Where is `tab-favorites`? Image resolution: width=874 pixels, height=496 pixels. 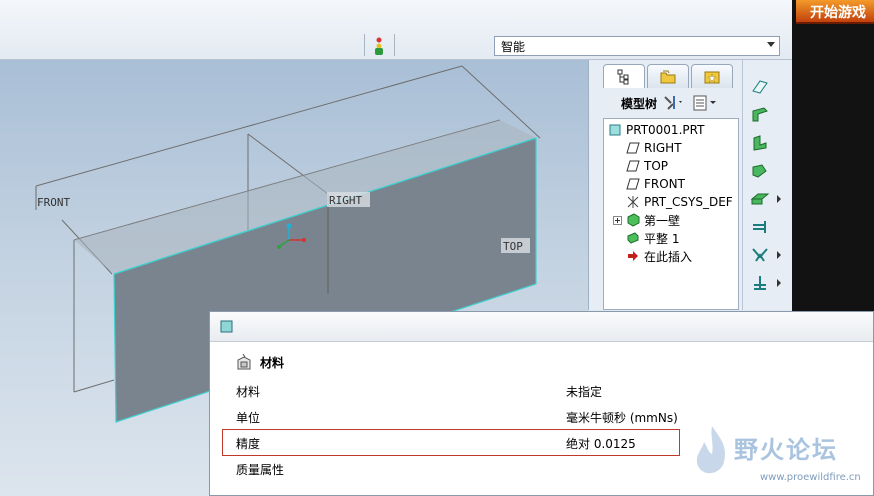 tab-favorites is located at coordinates (712, 76).